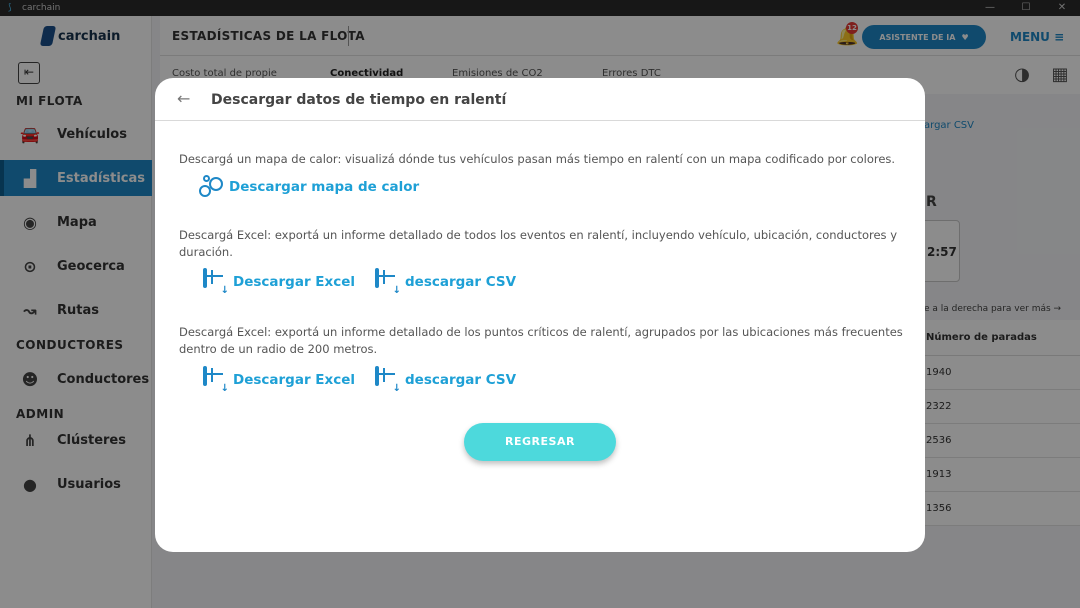 This screenshot has width=1080, height=608. What do you see at coordinates (540, 442) in the screenshot?
I see `return-button: REGRESAR` at bounding box center [540, 442].